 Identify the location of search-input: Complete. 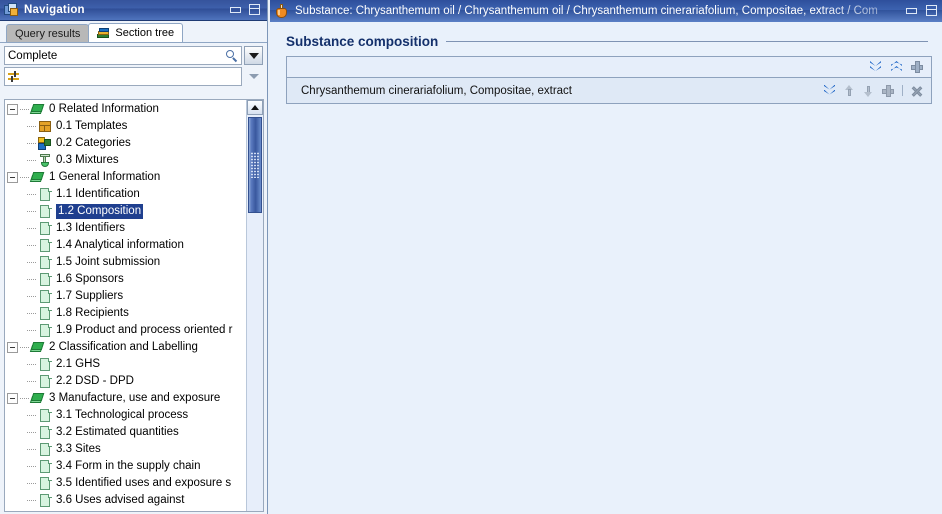
(123, 55).